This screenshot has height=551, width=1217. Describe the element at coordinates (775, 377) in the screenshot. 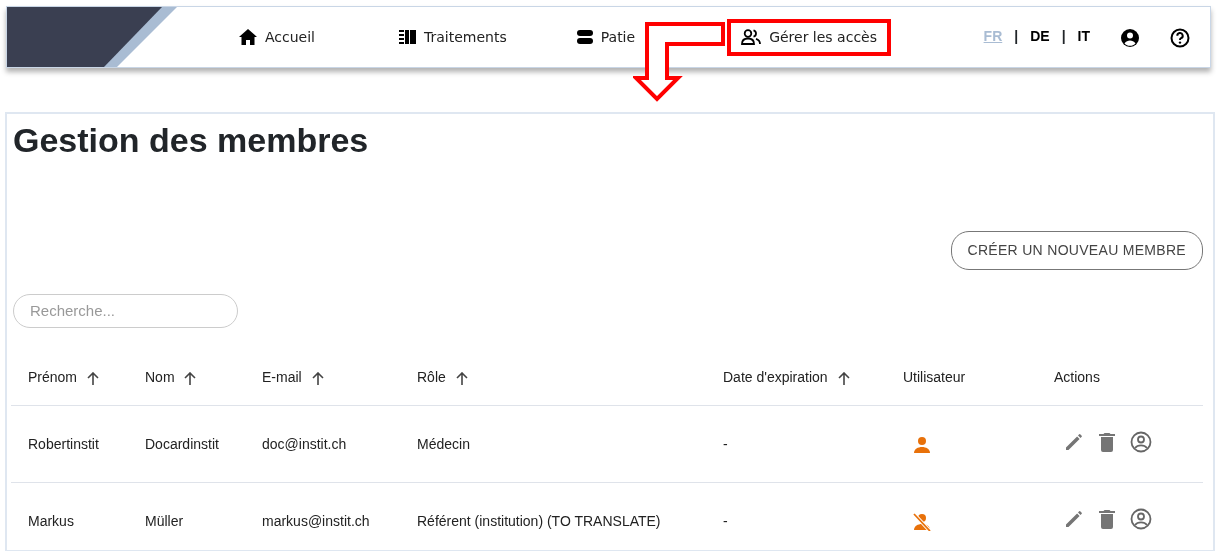

I see `column-header: Date d'expiration` at that location.